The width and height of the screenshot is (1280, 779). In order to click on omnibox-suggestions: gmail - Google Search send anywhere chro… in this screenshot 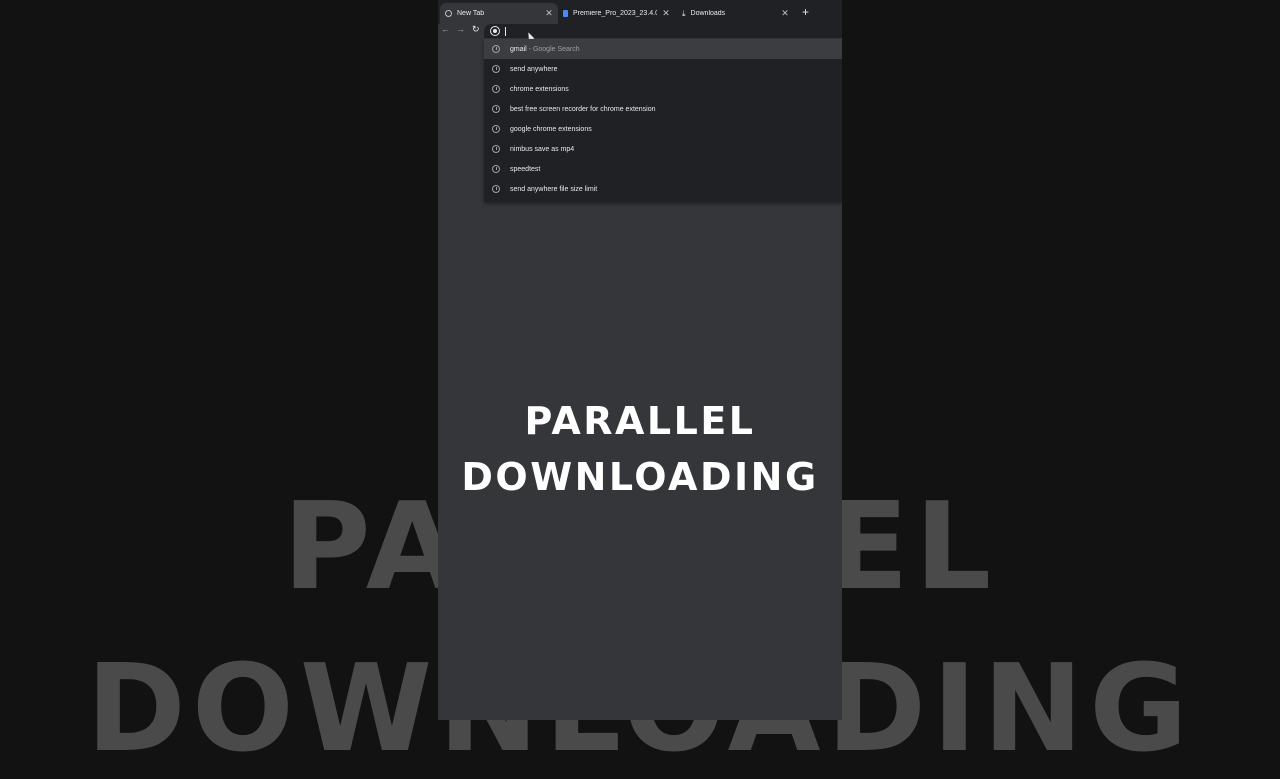, I will do `click(663, 120)`.